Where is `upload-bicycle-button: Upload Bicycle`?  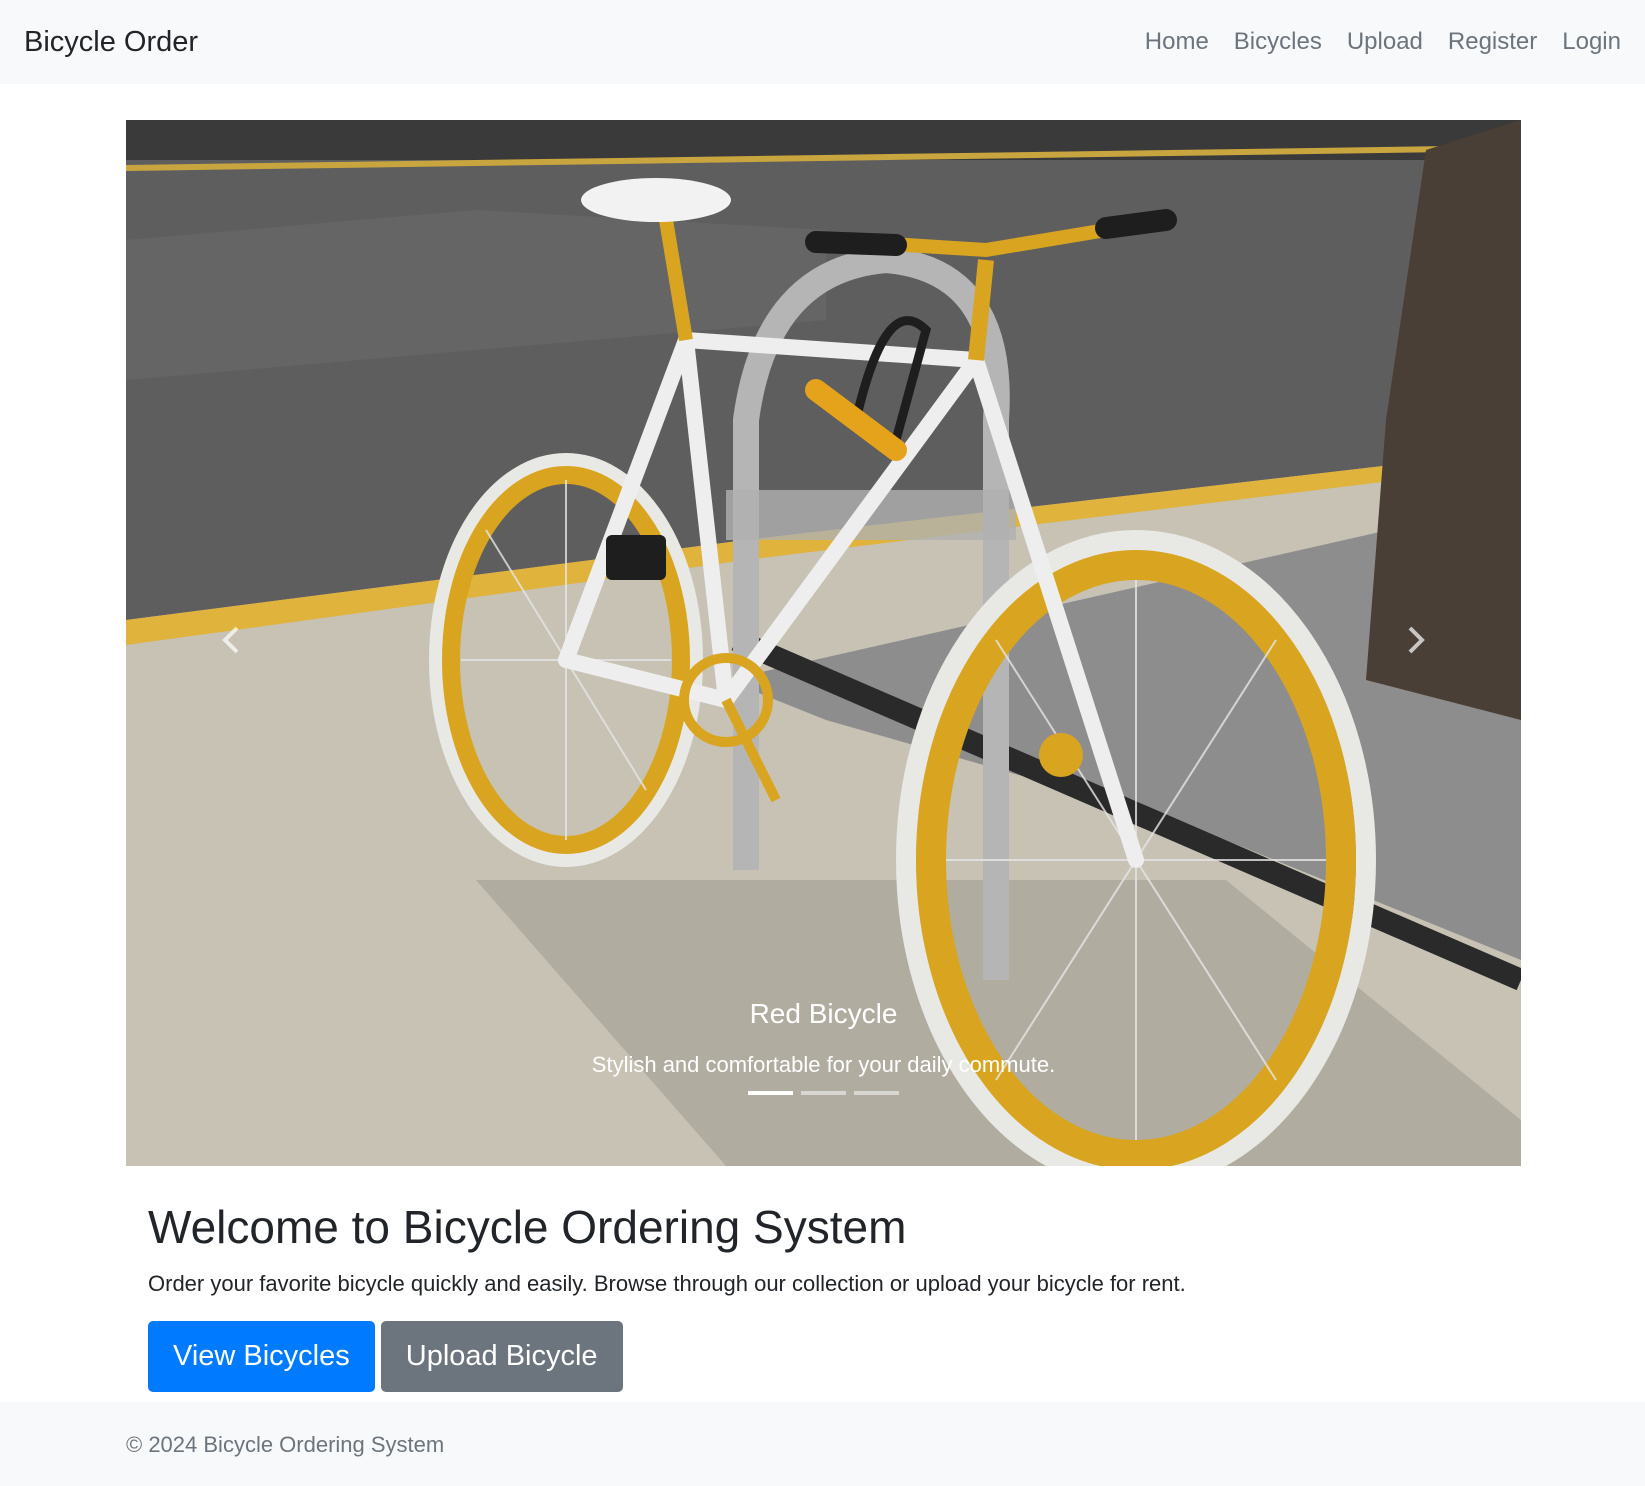
upload-bicycle-button: Upload Bicycle is located at coordinates (501, 1357).